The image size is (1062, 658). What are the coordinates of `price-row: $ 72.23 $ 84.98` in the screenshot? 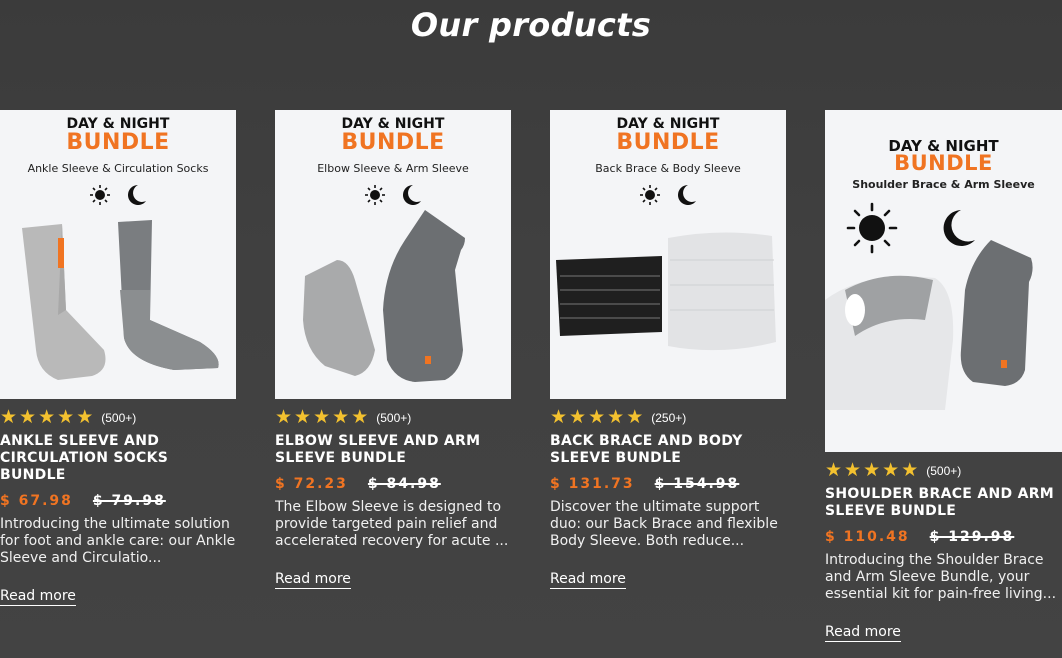 It's located at (393, 484).